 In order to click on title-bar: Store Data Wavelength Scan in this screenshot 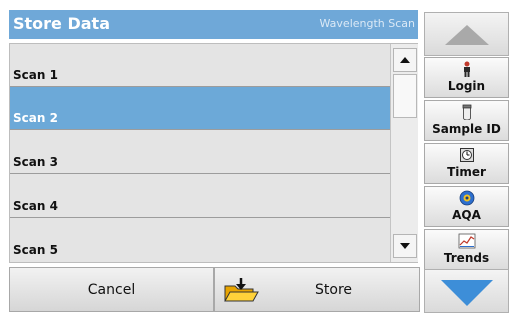, I will do `click(213, 24)`.